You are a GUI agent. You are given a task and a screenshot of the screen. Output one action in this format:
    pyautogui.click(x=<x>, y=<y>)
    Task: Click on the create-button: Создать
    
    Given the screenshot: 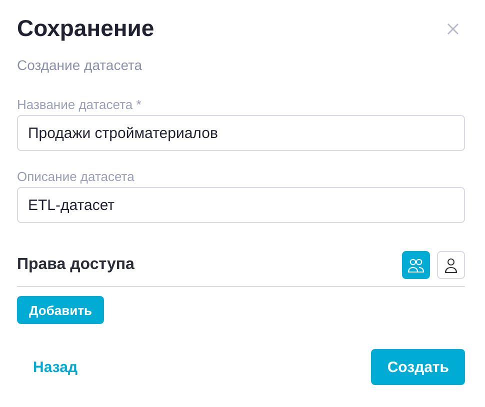 What is the action you would take?
    pyautogui.click(x=418, y=367)
    